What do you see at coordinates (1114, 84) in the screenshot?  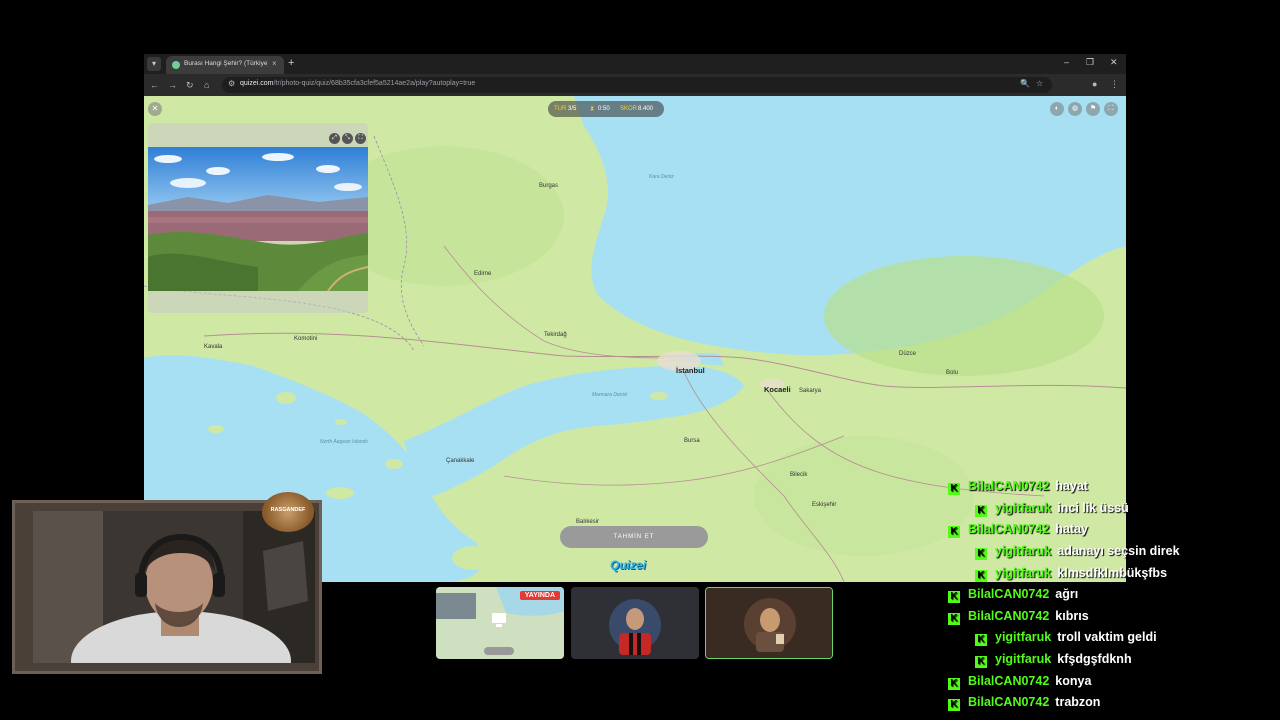 I see `menu-kebab-icon: ⋮` at bounding box center [1114, 84].